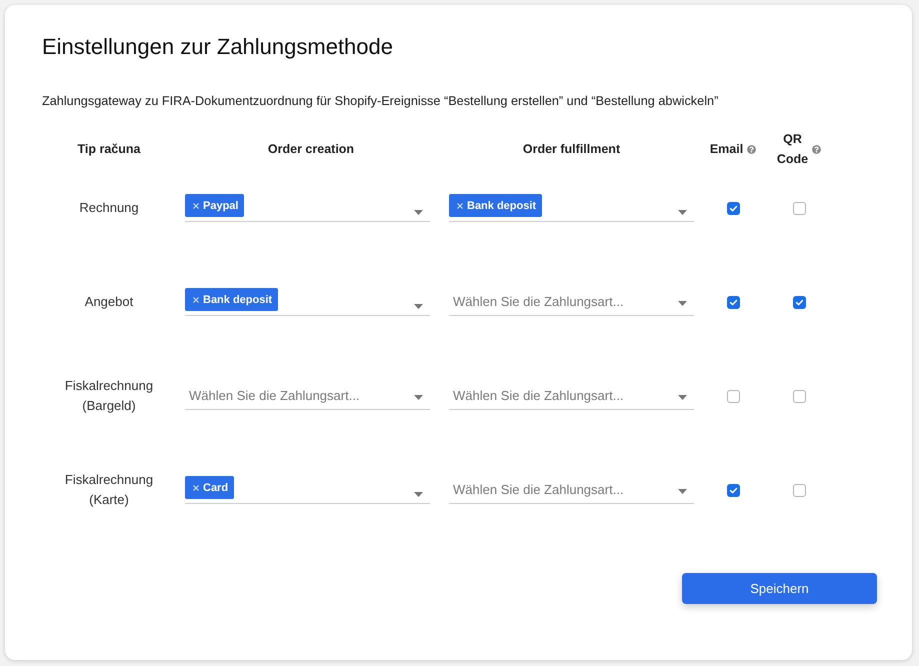 Image resolution: width=919 pixels, height=666 pixels. What do you see at coordinates (727, 149) in the screenshot?
I see `column-header: Email` at bounding box center [727, 149].